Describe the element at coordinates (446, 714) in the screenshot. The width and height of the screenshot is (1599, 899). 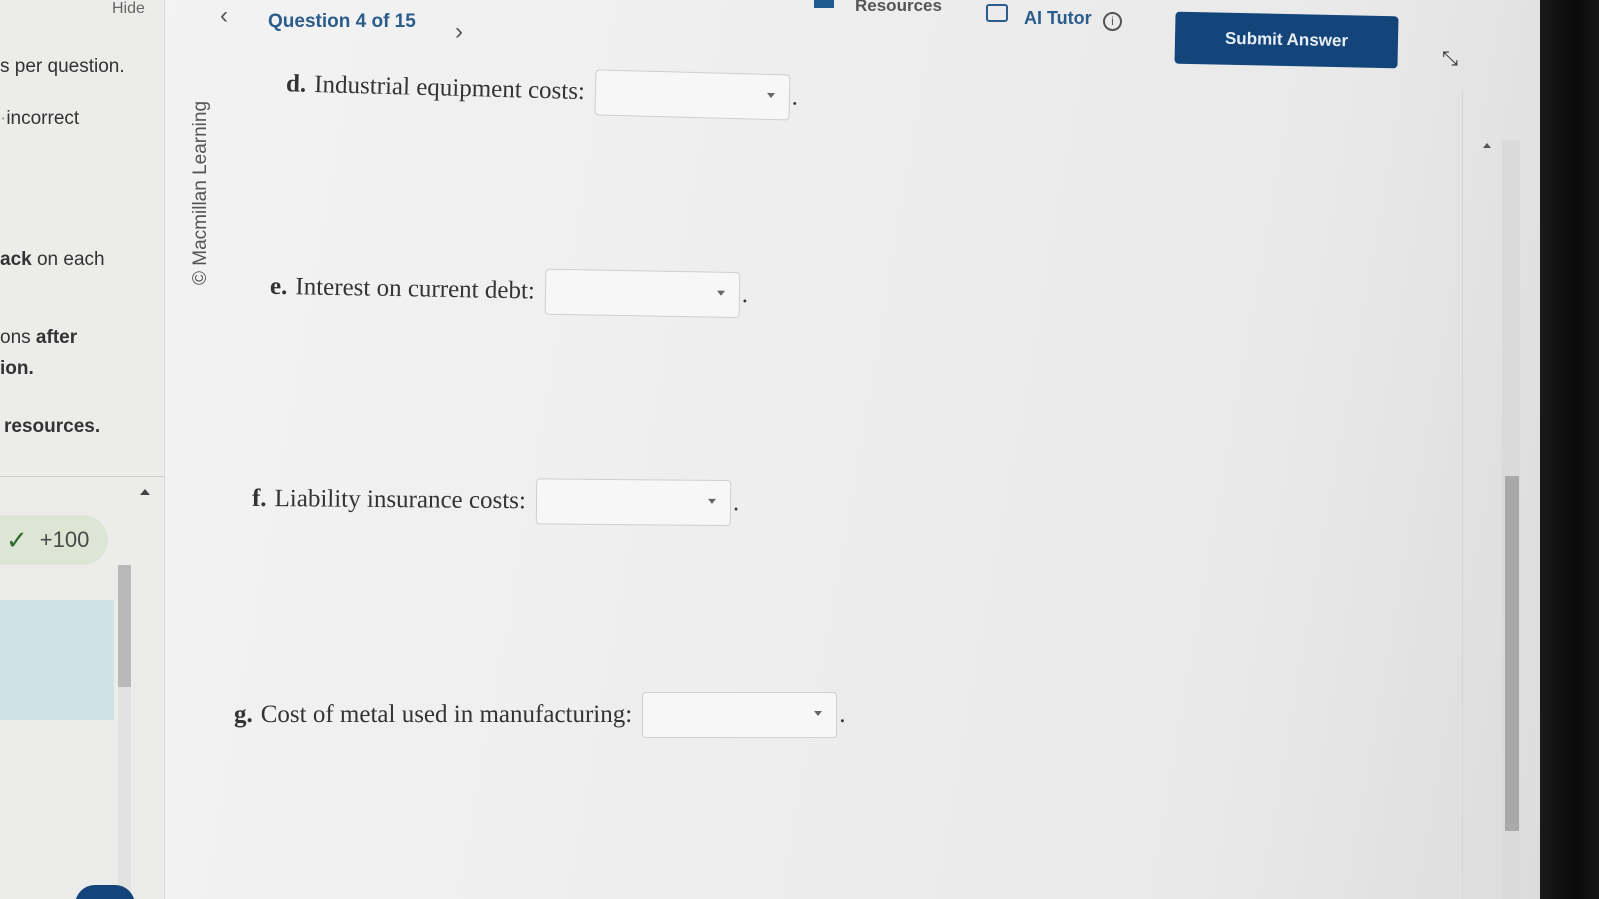
I see `question-text: Cost of metal used in manufacturing:` at that location.